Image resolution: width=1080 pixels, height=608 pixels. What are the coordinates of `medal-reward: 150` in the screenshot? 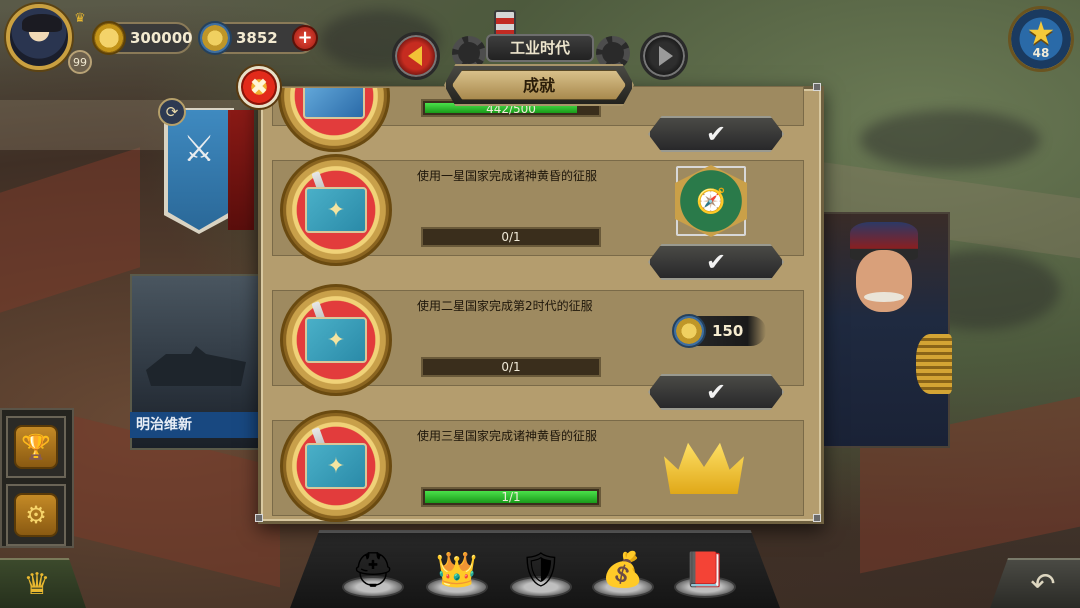 It's located at (719, 331).